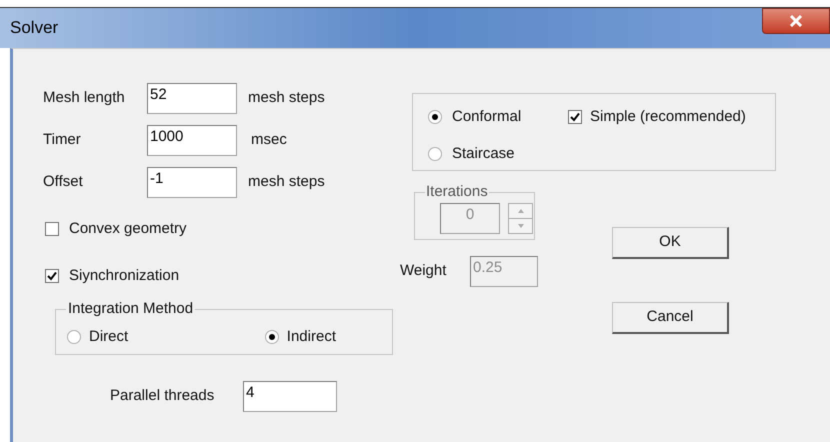  Describe the element at coordinates (128, 229) in the screenshot. I see `checkbox-label: Convex geometry` at that location.